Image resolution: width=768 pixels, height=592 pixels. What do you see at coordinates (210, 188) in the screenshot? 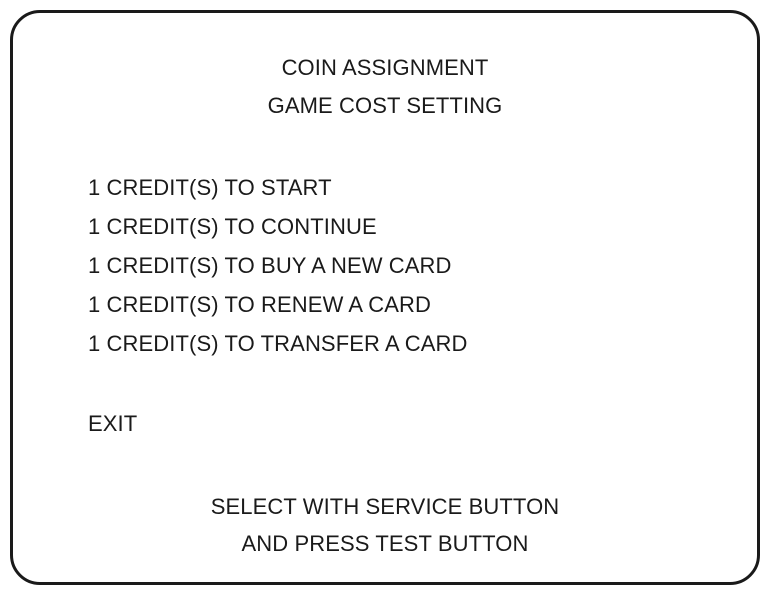
I see `menu-item-start-cost: 1 CREDIT(S) TO START` at bounding box center [210, 188].